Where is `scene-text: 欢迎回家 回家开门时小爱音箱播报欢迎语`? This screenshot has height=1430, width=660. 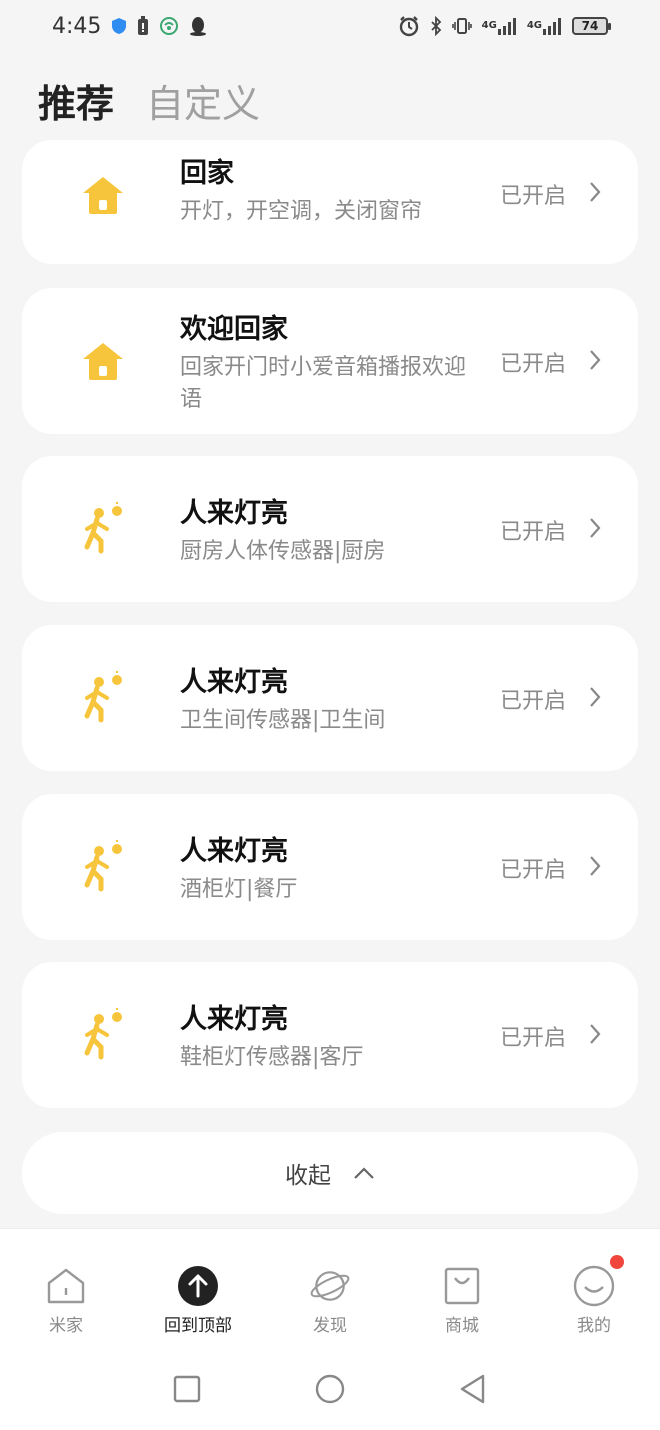 scene-text: 欢迎回家 回家开门时小爱音箱播报欢迎语 is located at coordinates (330, 364).